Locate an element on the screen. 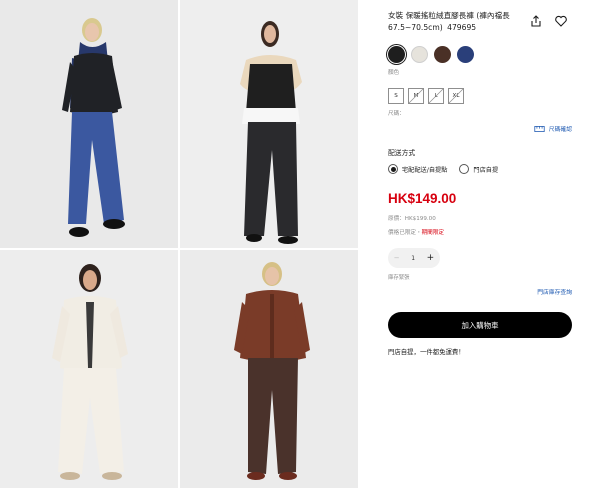 This screenshot has width=600, height=488. quantity-stepper: − 1 + is located at coordinates (414, 258).